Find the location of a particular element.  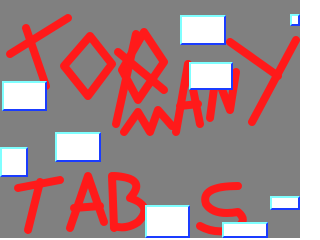

scribble-letter-t is located at coordinates (39, 36).